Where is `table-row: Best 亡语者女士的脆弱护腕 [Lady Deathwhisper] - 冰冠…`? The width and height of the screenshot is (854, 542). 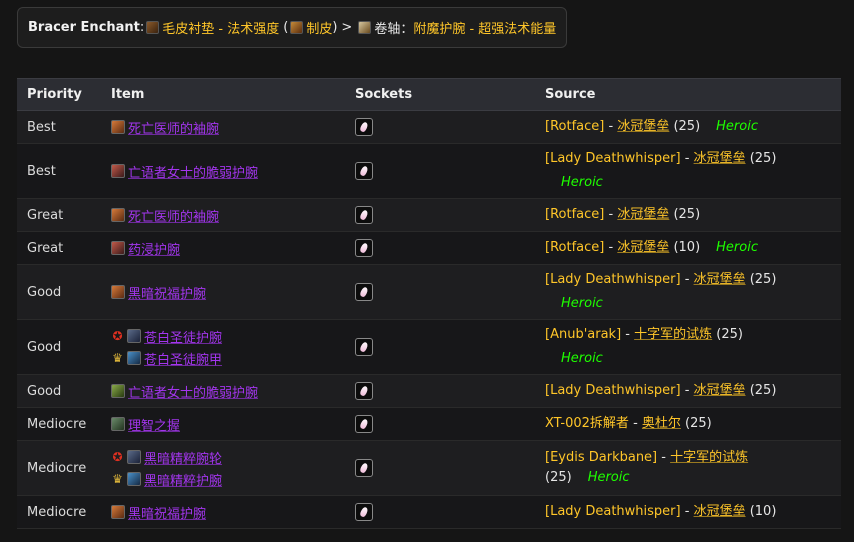 table-row: Best 亡语者女士的脆弱护腕 [Lady Deathwhisper] - 冰冠… is located at coordinates (429, 171).